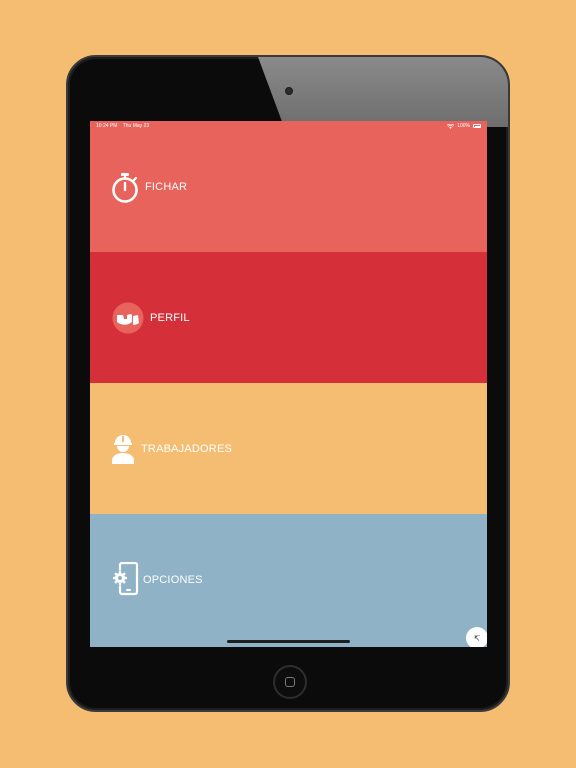 This screenshot has width=576, height=768. I want to click on stopwatch-icon, so click(125, 188).